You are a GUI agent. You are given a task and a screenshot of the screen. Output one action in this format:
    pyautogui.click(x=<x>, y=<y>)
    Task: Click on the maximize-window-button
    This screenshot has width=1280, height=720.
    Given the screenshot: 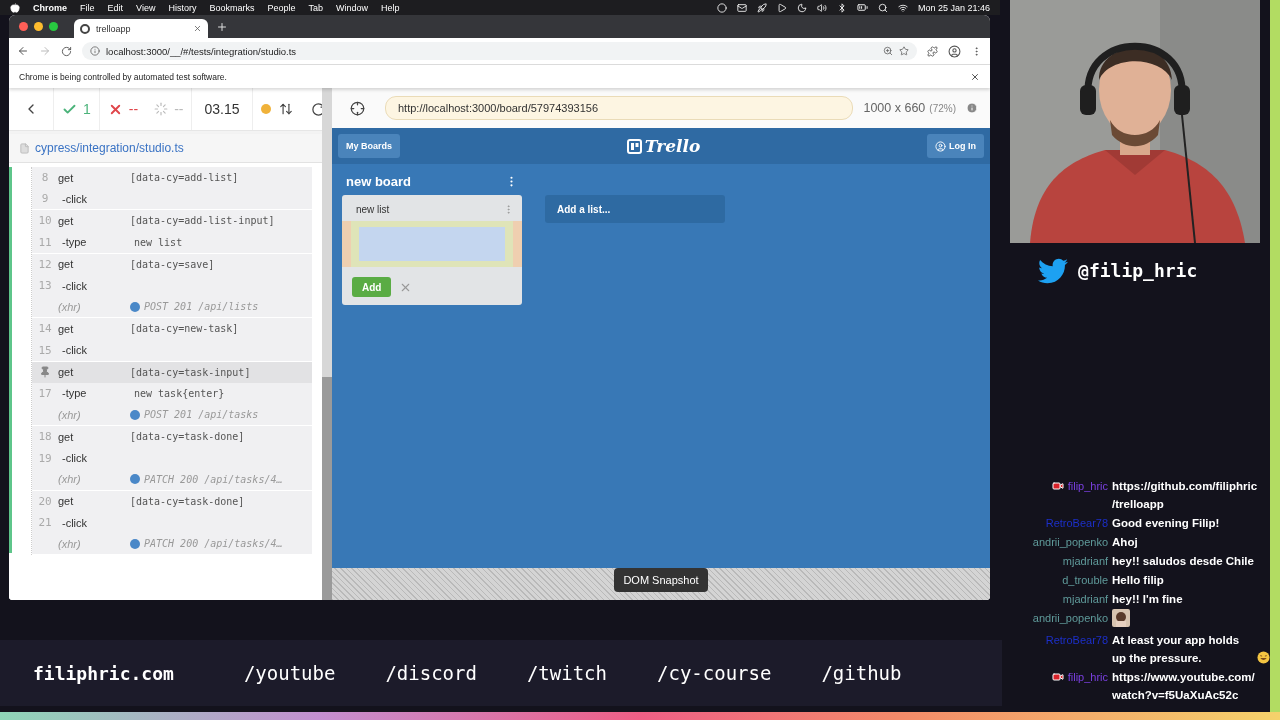 What is the action you would take?
    pyautogui.click(x=53, y=26)
    